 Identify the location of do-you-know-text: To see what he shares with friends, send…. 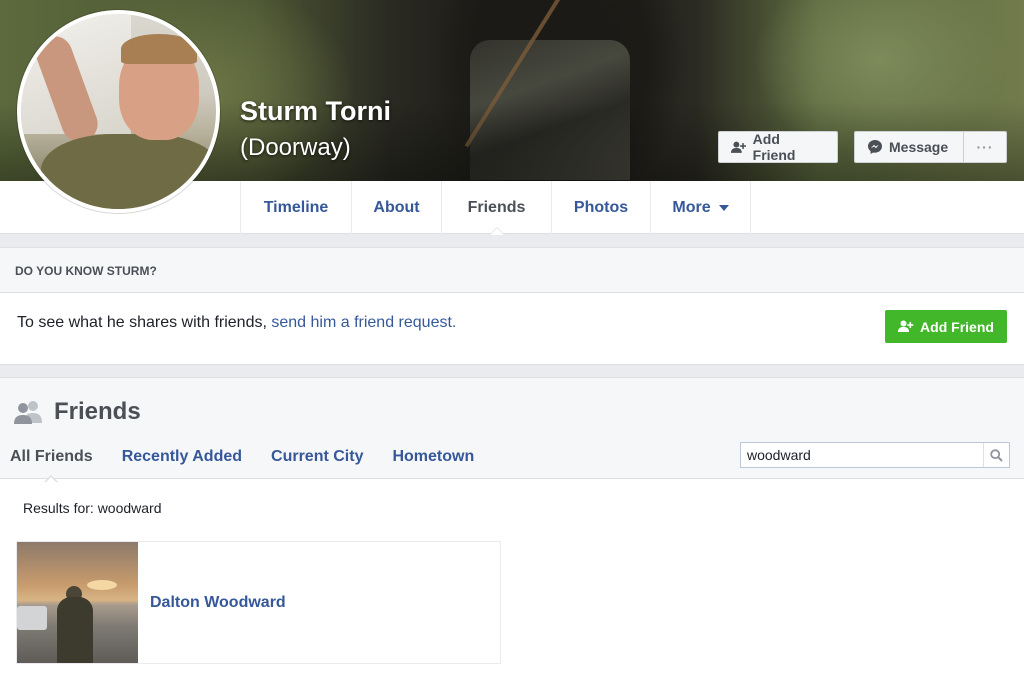
(236, 323).